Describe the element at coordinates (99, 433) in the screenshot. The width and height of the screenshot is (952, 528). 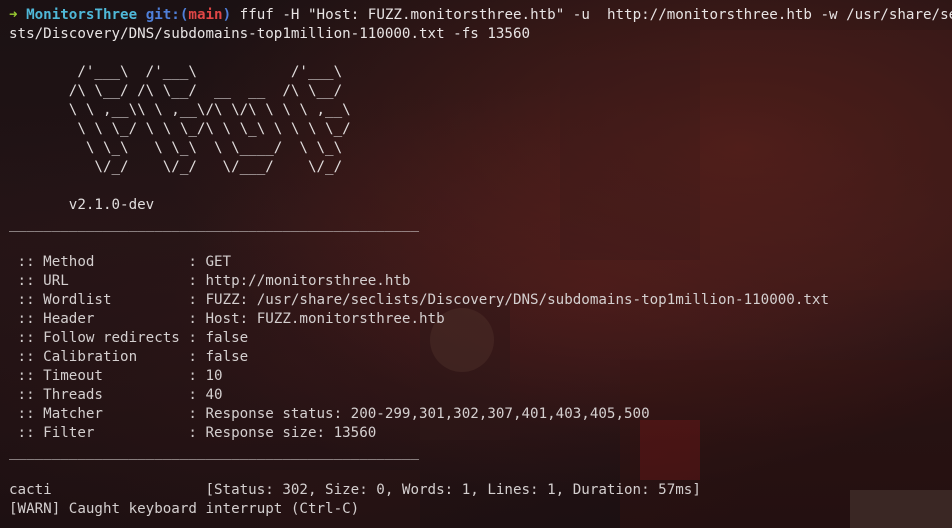
I see `config-key: :: Filter` at that location.